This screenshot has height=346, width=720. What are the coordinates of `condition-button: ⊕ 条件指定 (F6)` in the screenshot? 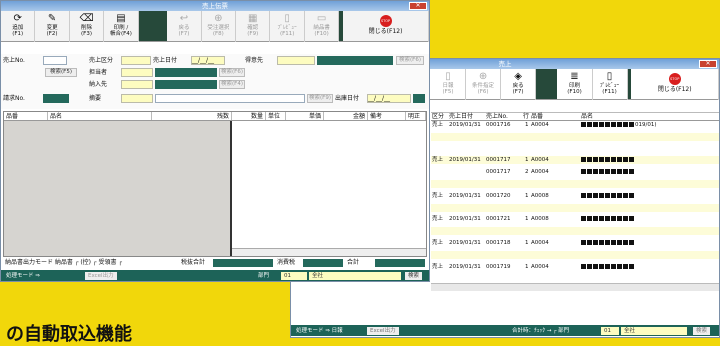 It's located at (484, 84).